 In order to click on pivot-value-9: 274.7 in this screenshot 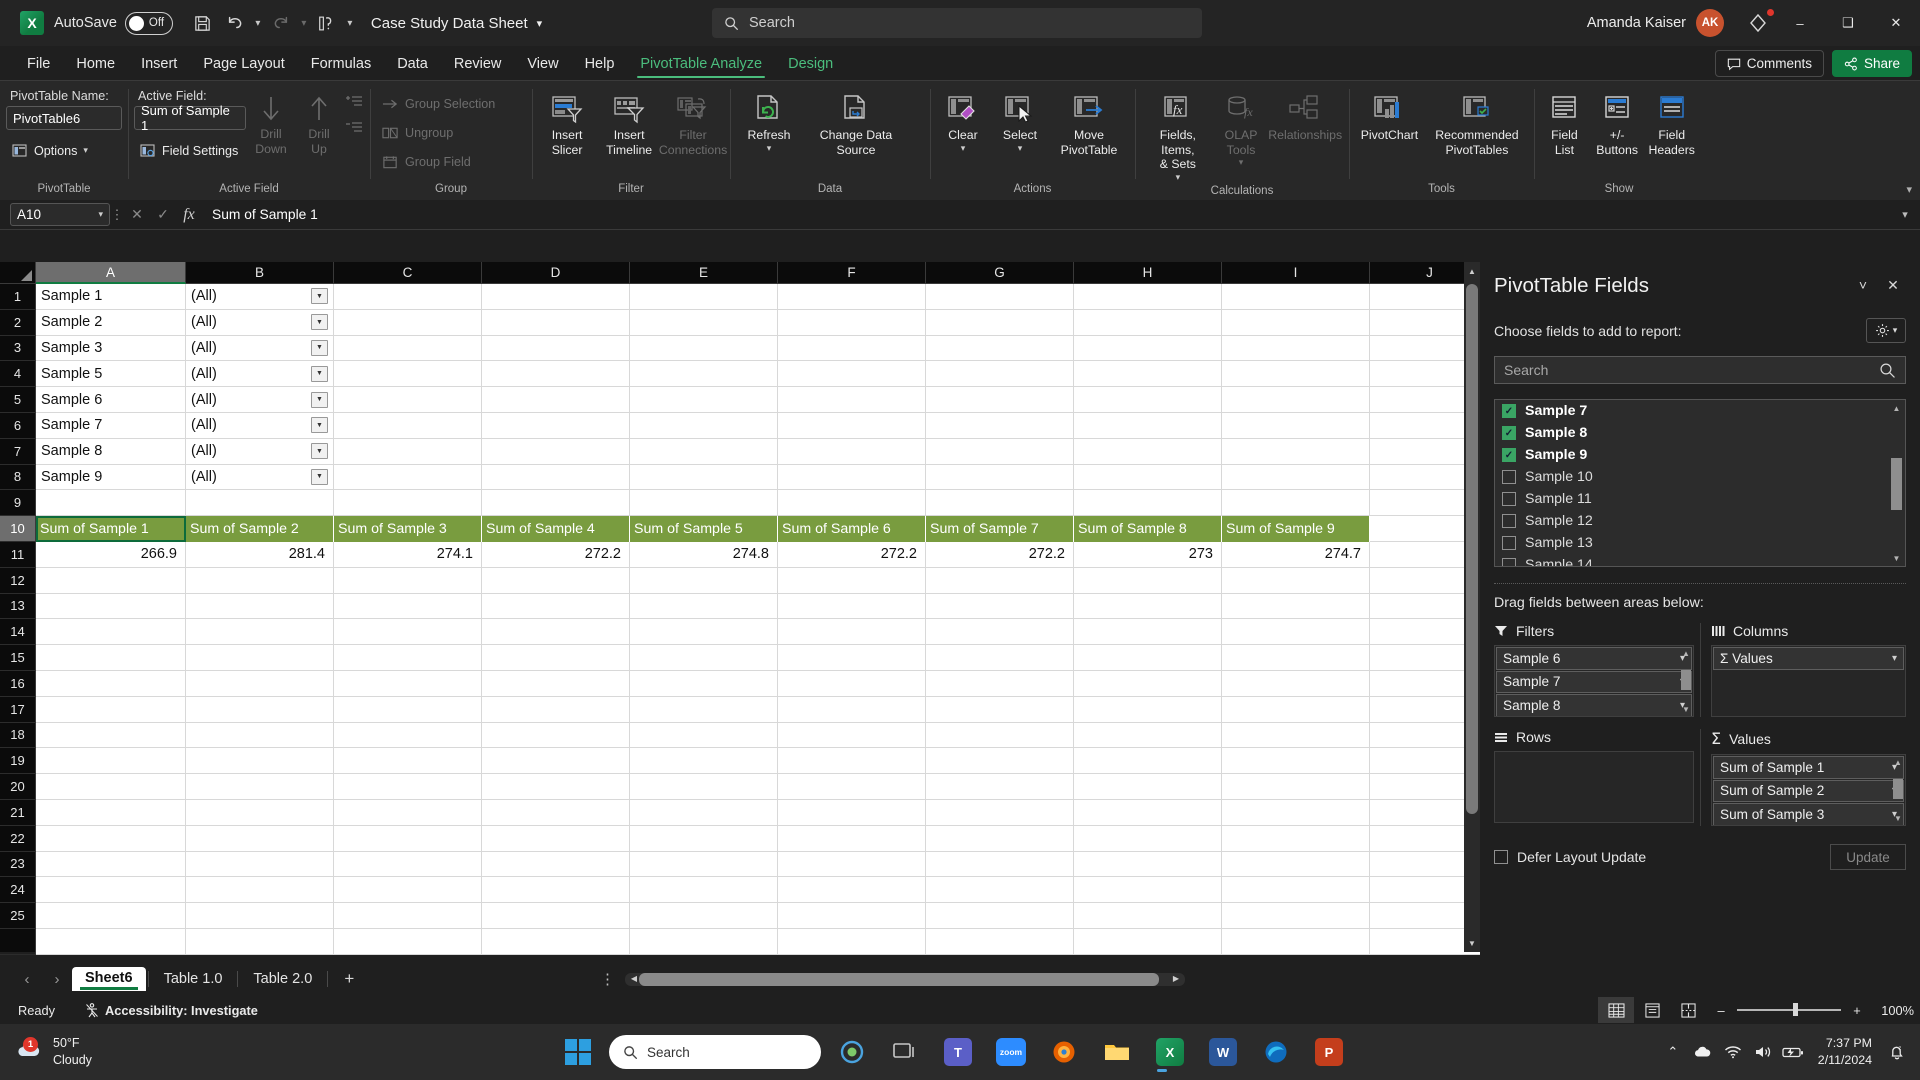, I will do `click(1296, 554)`.